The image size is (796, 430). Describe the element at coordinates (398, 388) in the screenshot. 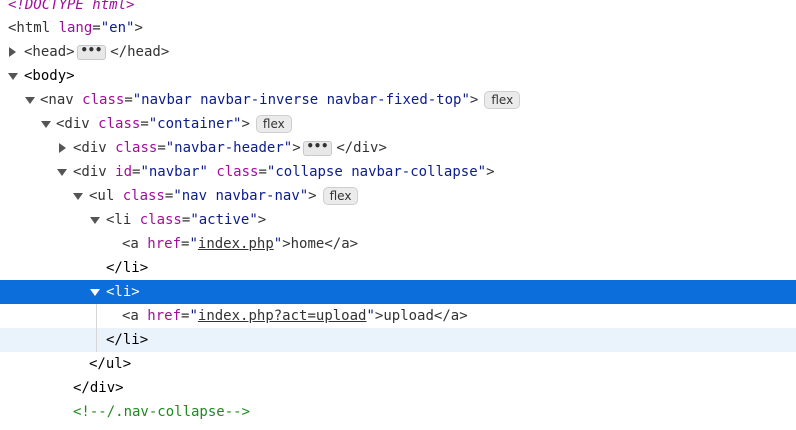

I see `tree-row-div-close: </div>` at that location.